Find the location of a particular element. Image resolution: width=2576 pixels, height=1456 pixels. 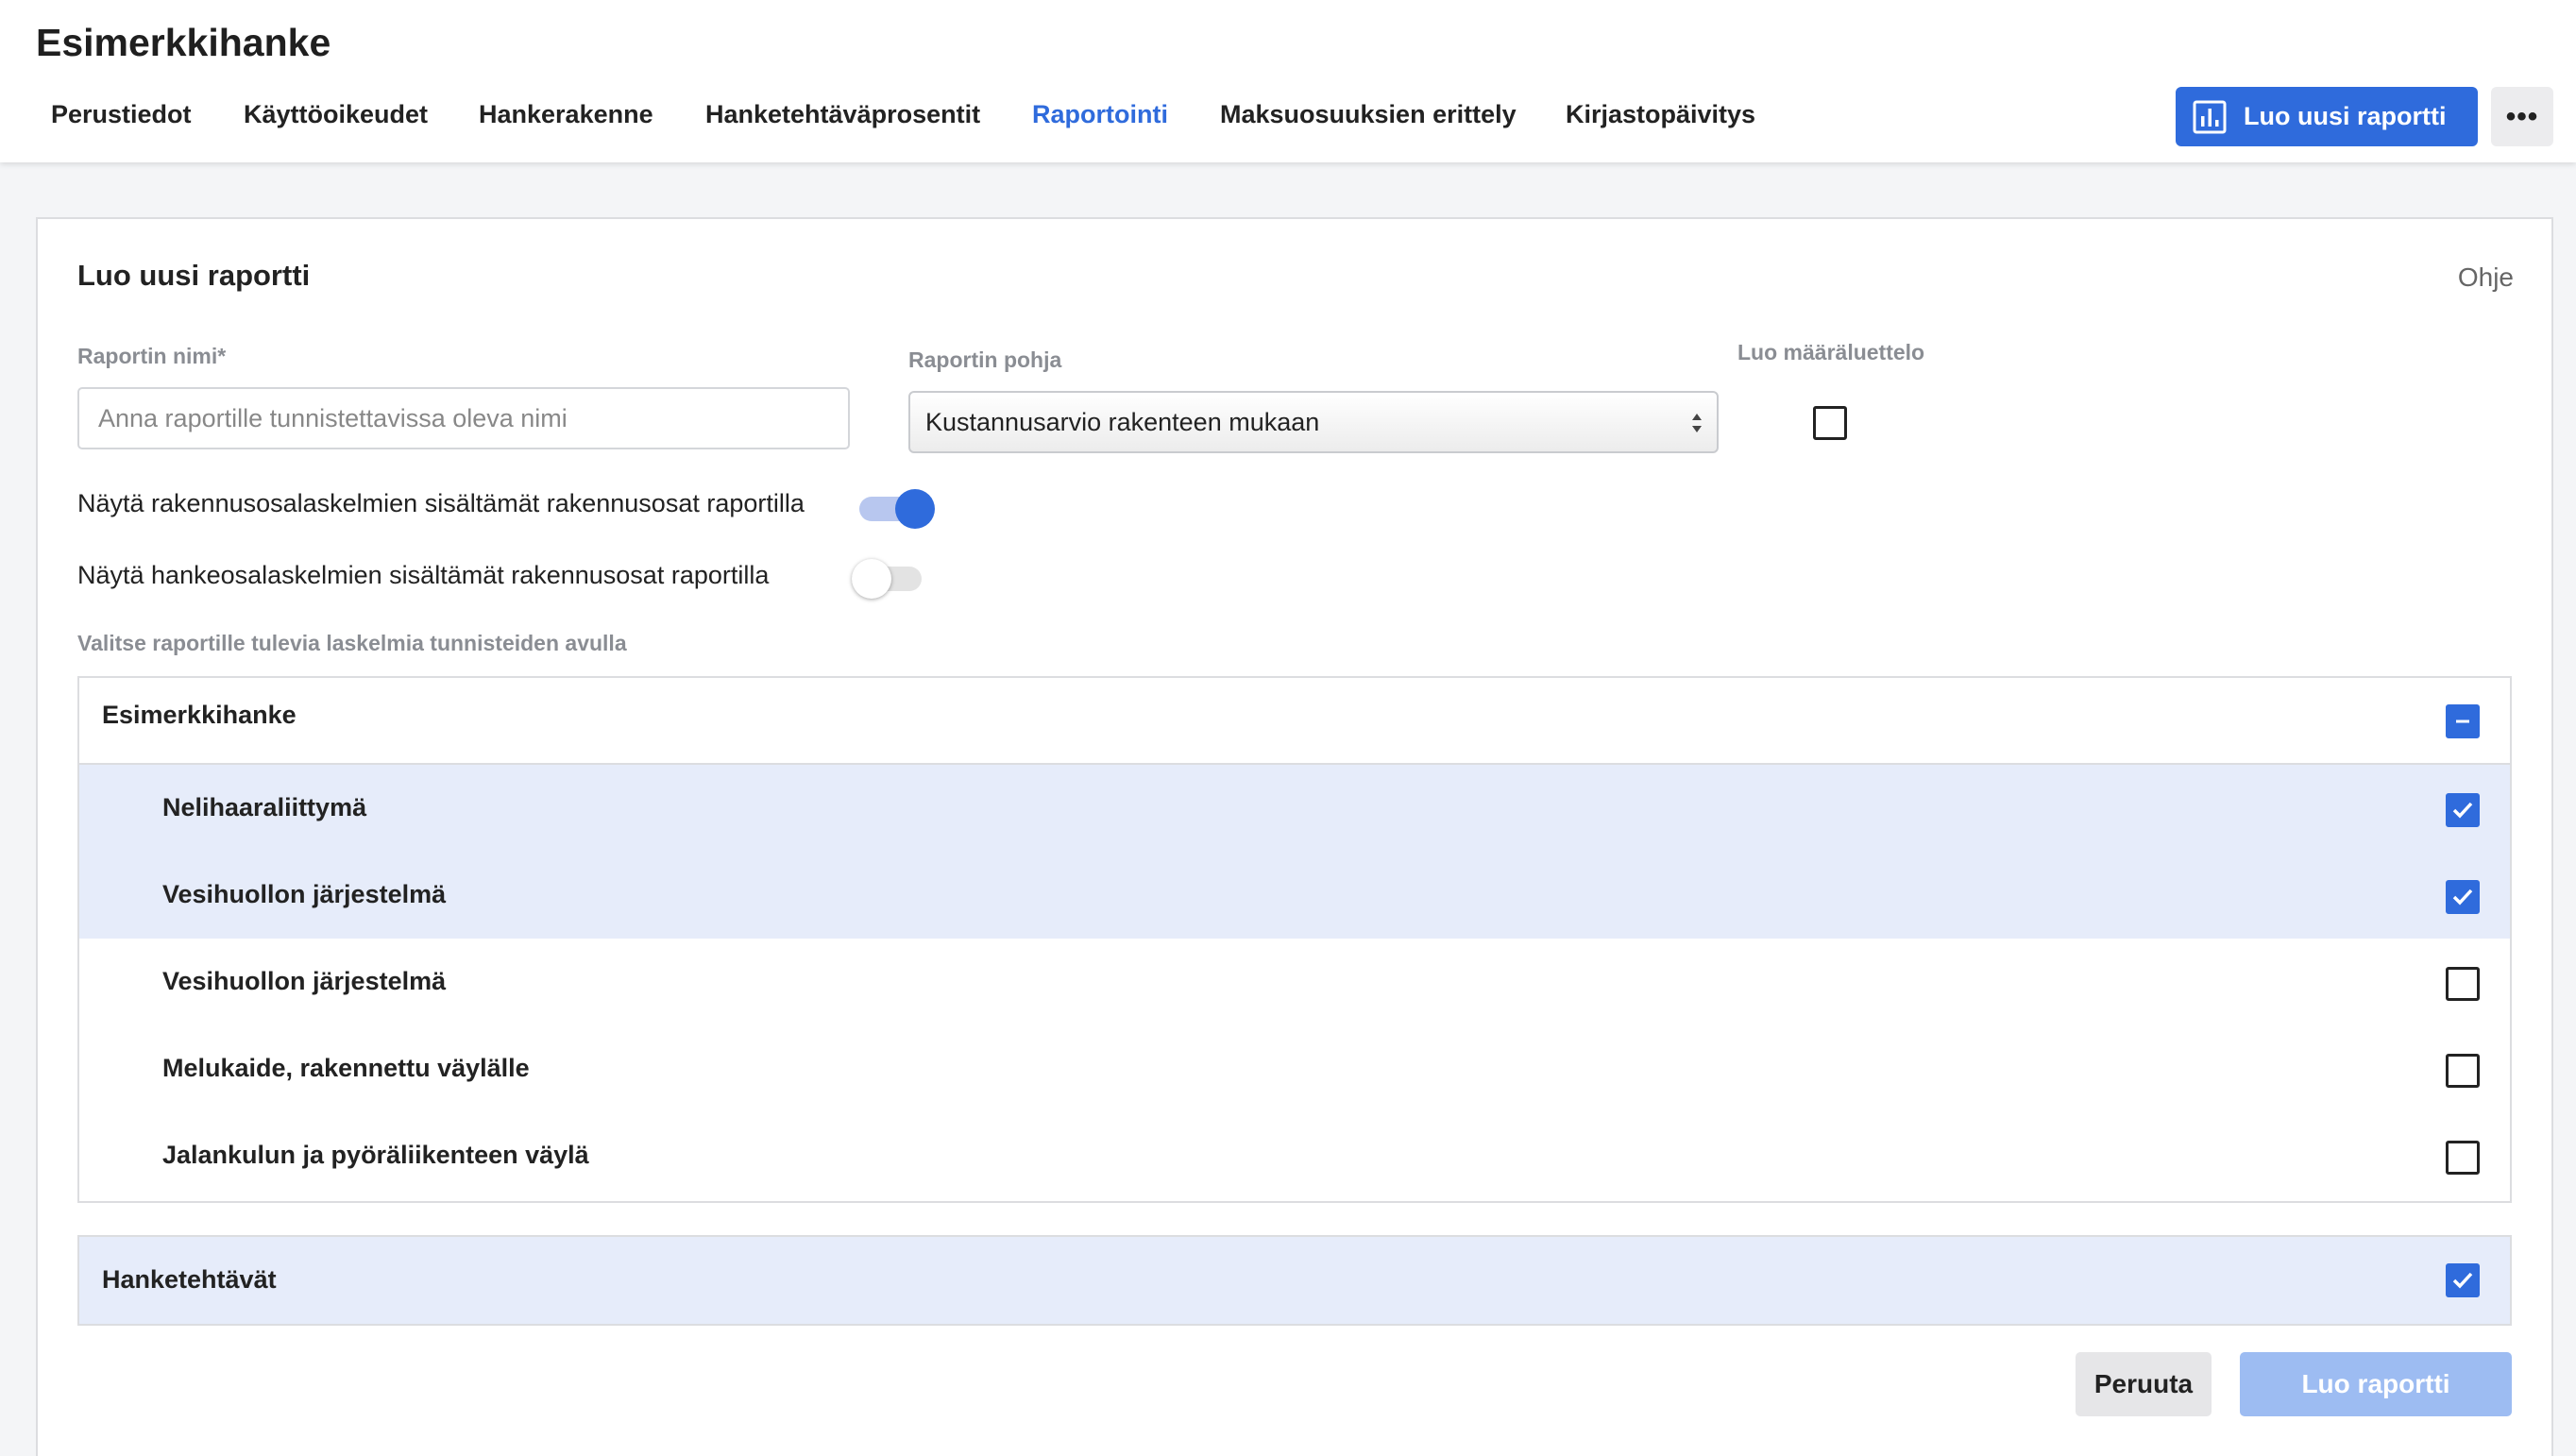

tree-root-row: Esimerkkihanke is located at coordinates (1294, 721).